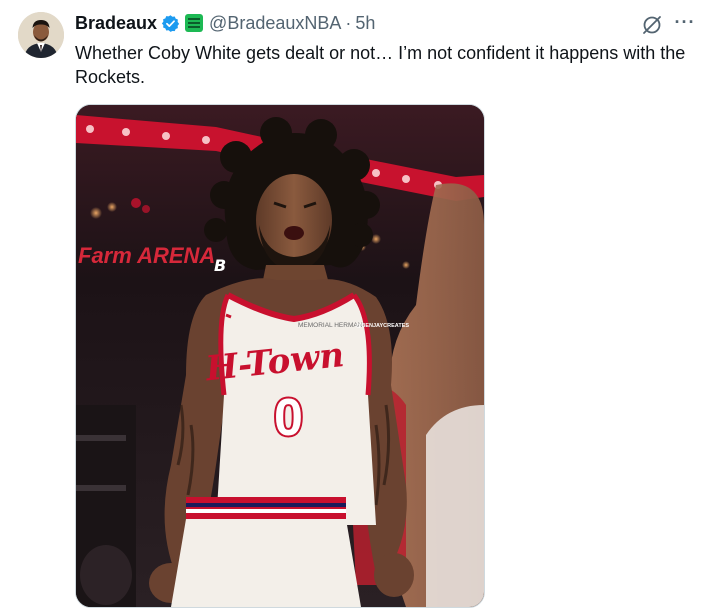 The image size is (714, 609). What do you see at coordinates (194, 23) in the screenshot?
I see `affiliate-badge-icon` at bounding box center [194, 23].